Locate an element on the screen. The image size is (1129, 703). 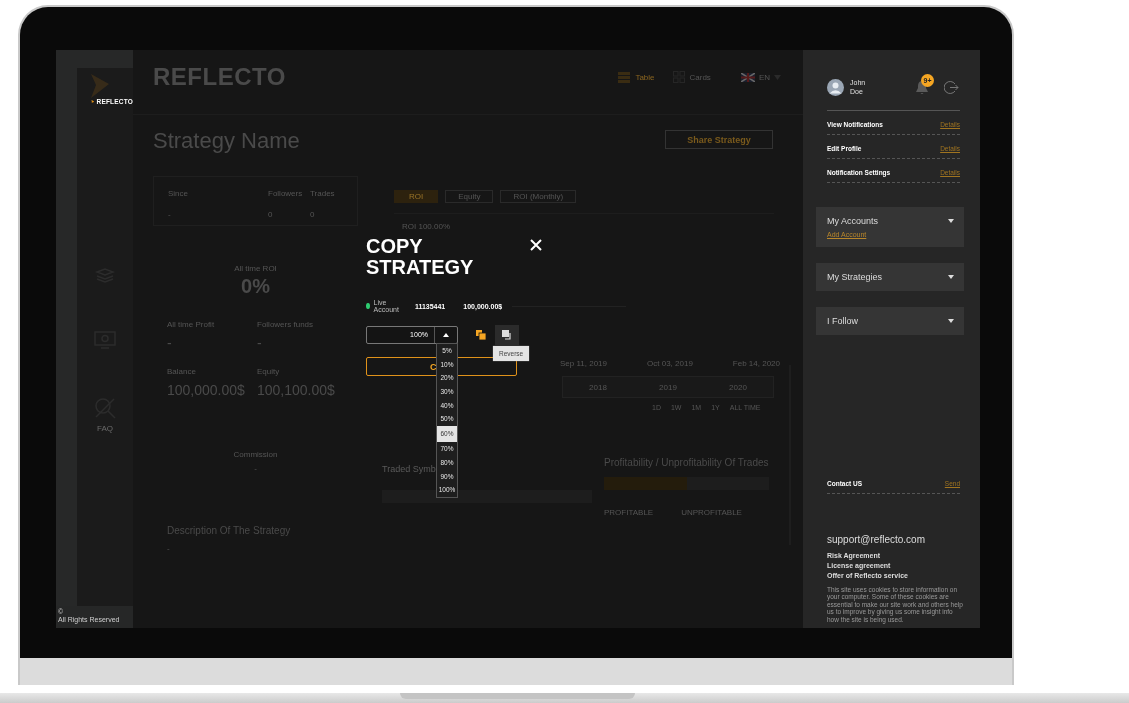
accordion-title: I Follow is located at coordinates (842, 321).